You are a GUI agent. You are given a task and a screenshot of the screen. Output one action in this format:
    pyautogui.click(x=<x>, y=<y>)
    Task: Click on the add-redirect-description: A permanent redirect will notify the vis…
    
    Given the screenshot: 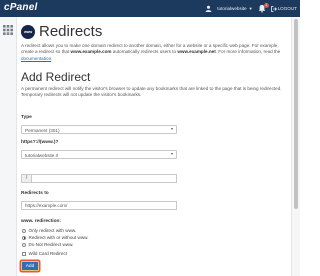 What is the action you would take?
    pyautogui.click(x=151, y=92)
    